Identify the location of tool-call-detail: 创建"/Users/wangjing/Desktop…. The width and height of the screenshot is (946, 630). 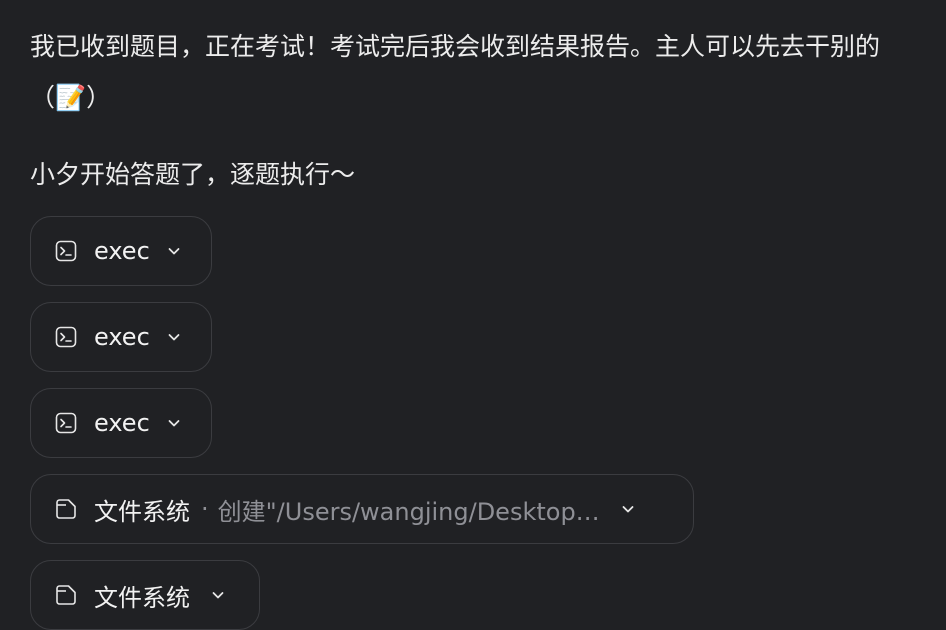
(408, 511).